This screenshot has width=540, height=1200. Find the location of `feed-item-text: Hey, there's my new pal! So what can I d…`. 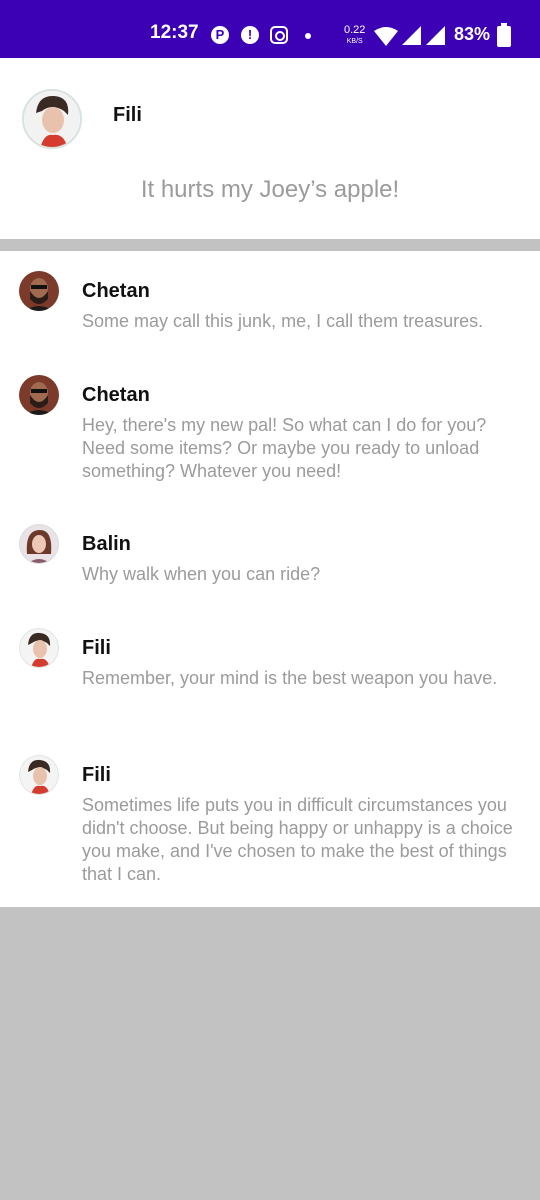

feed-item-text: Hey, there's my new pal! So what can I d… is located at coordinates (284, 448).